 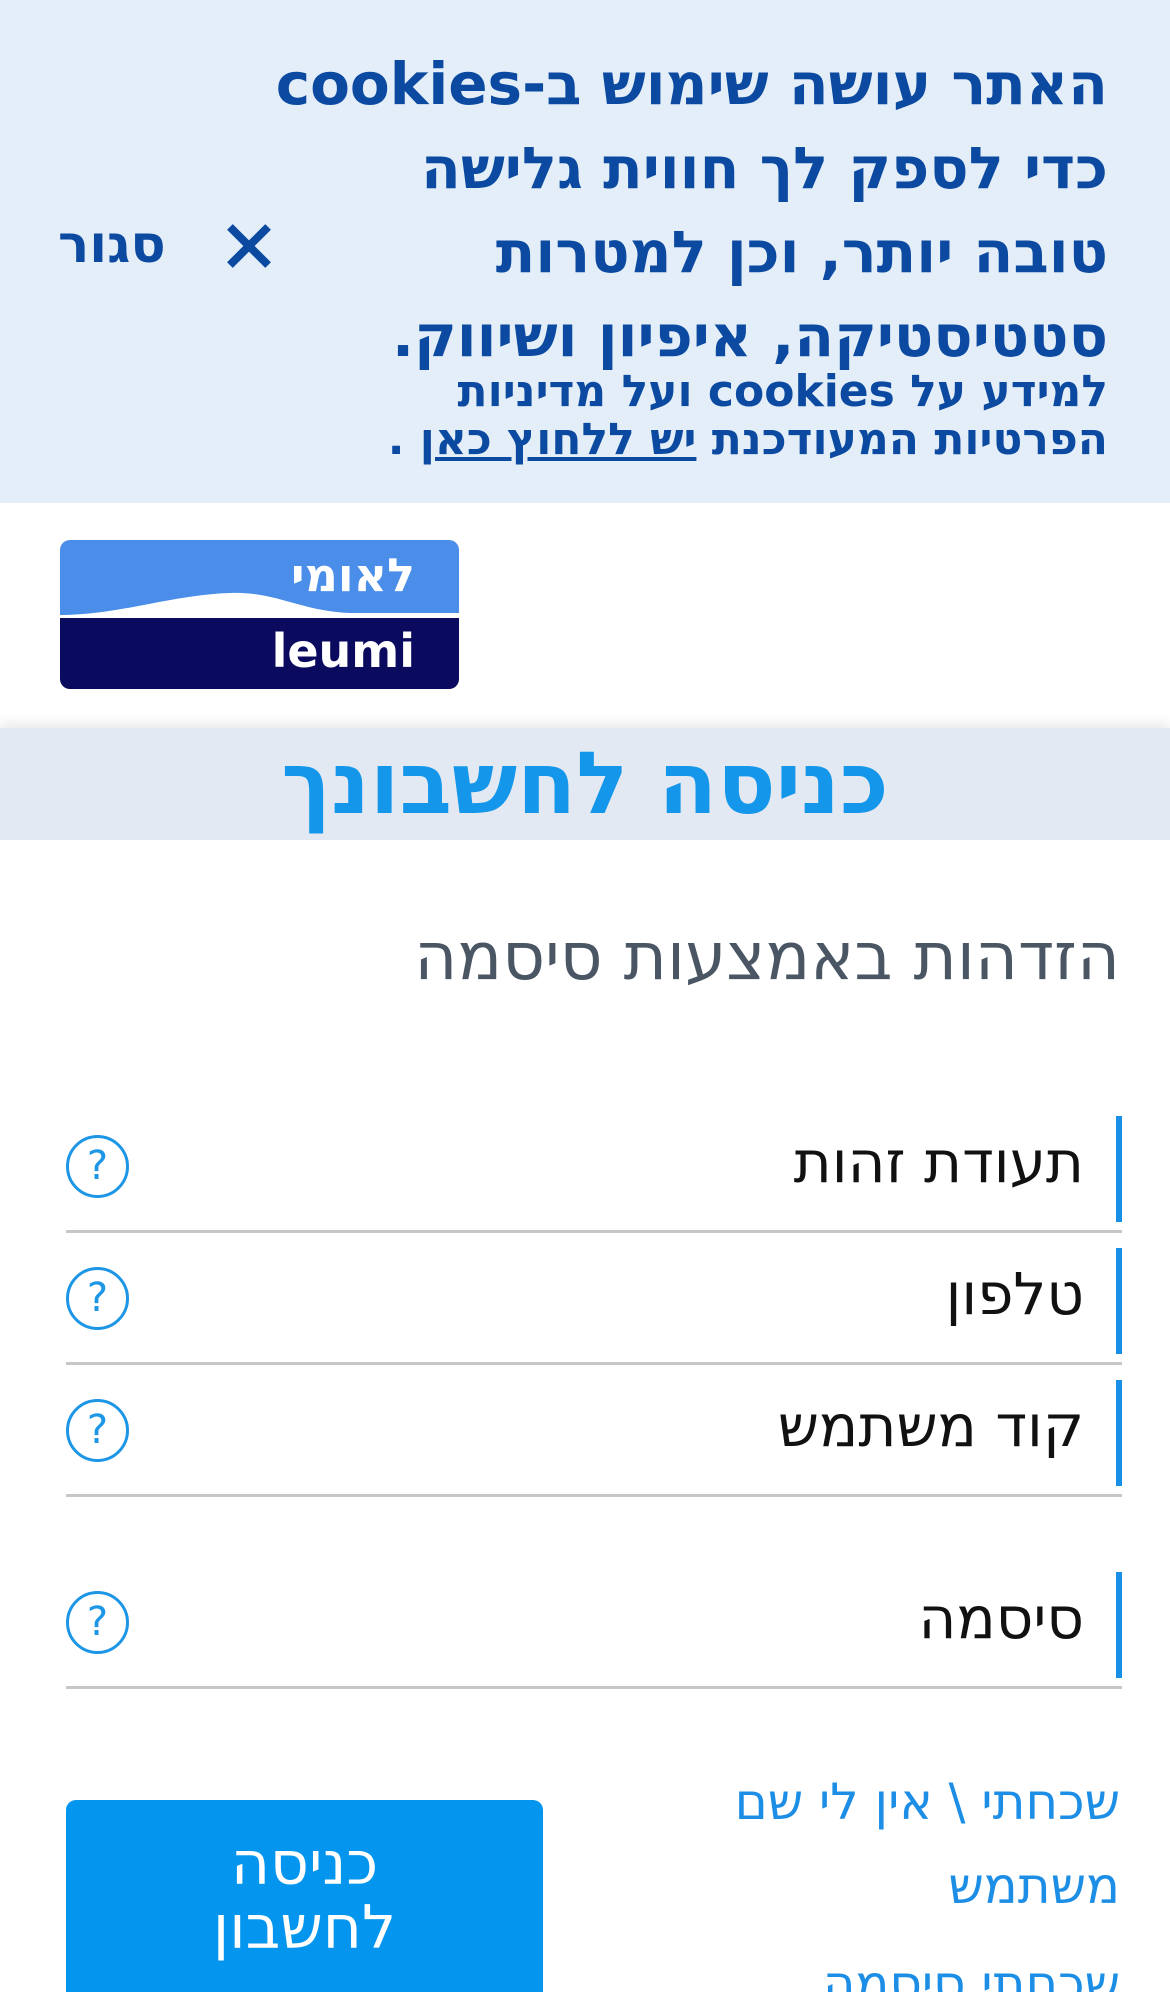 What do you see at coordinates (259, 614) in the screenshot?
I see `leumi-logo: לאומי leumi` at bounding box center [259, 614].